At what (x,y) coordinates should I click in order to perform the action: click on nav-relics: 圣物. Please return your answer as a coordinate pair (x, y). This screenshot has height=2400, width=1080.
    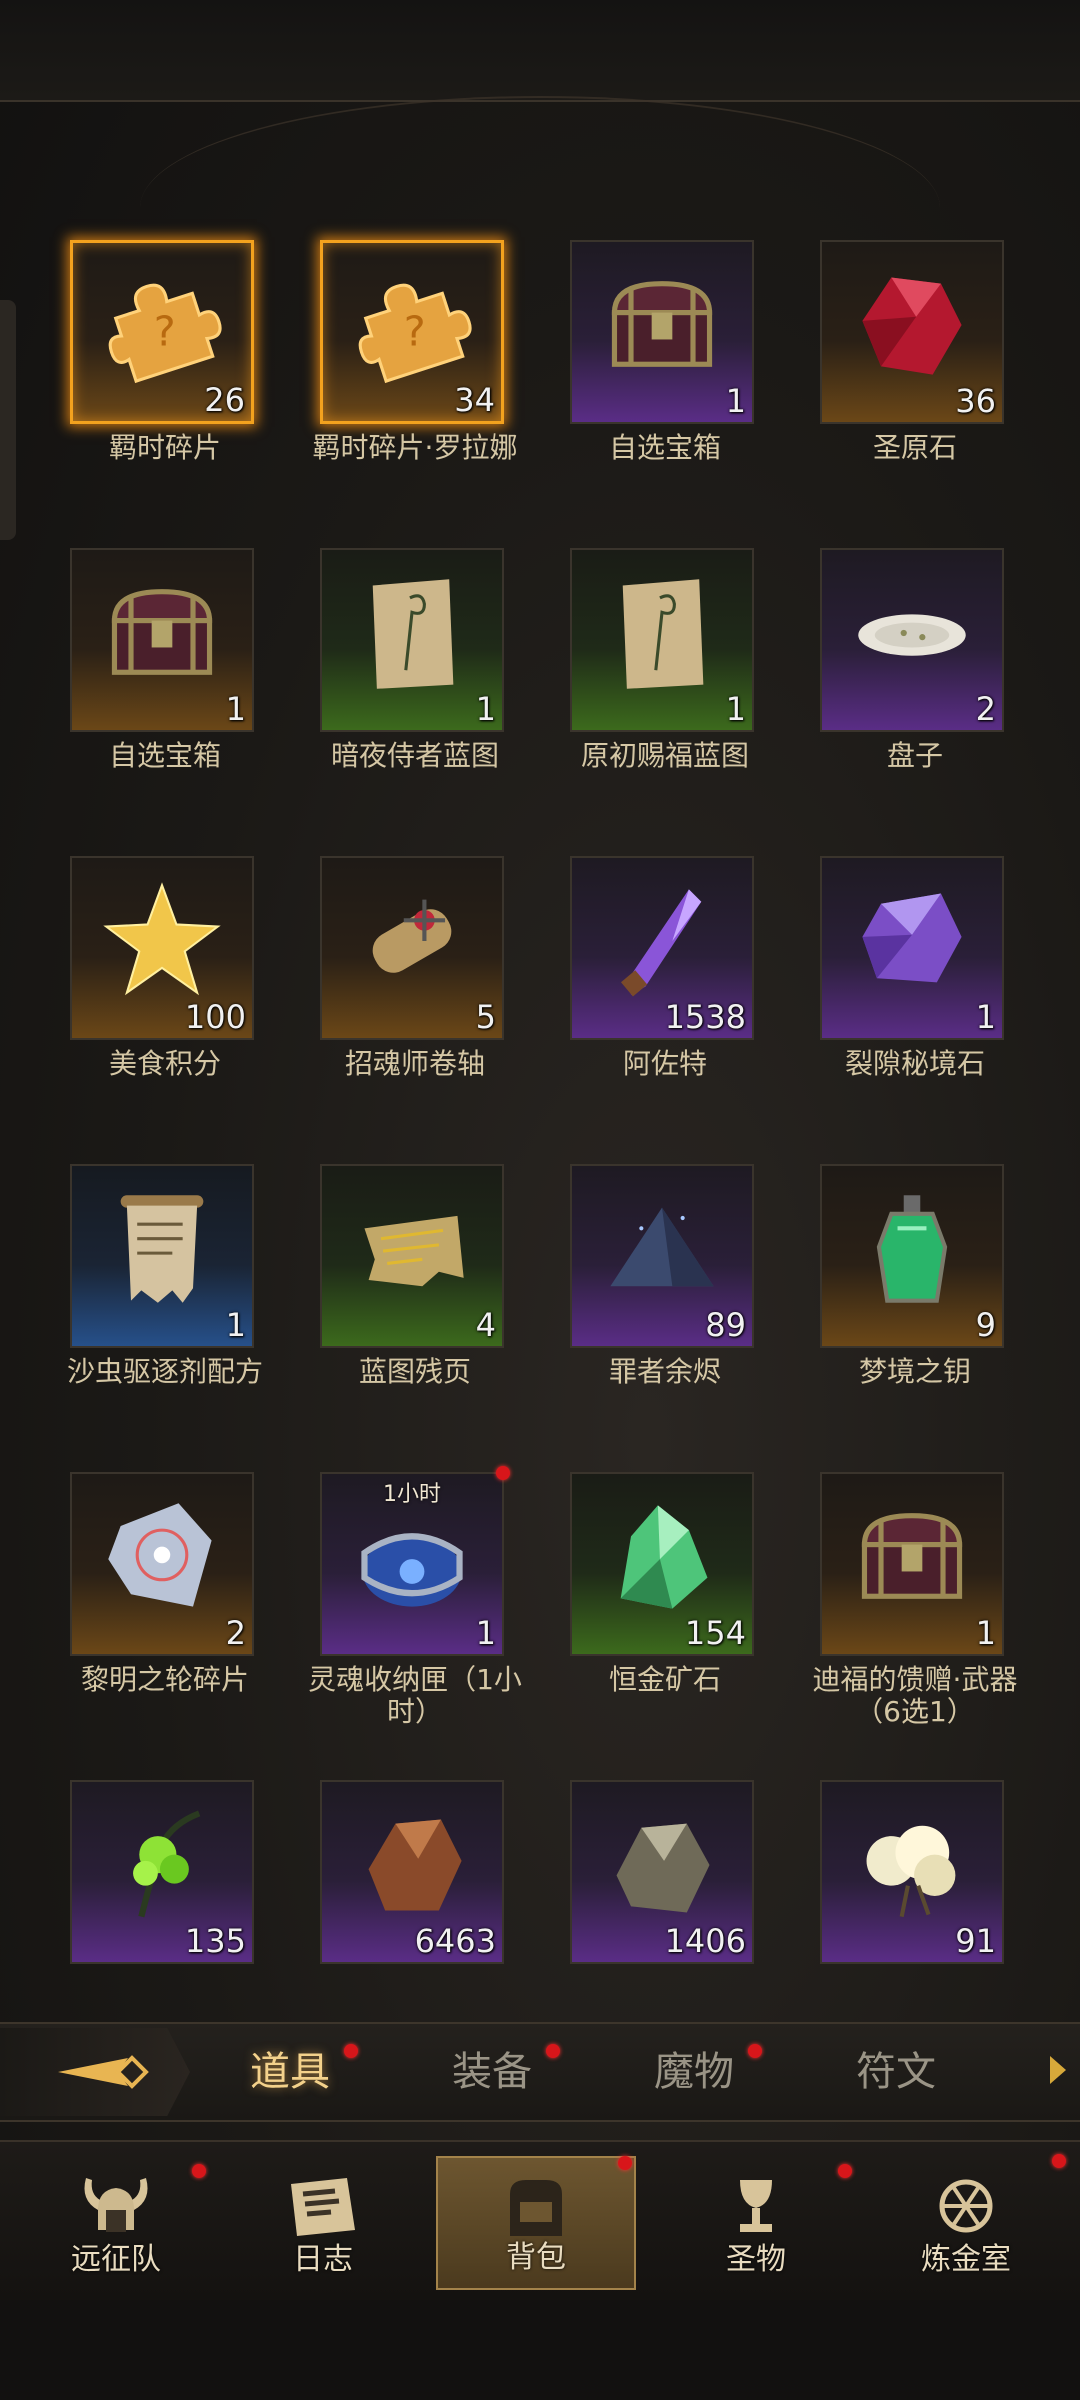
    Looking at the image, I should click on (756, 2223).